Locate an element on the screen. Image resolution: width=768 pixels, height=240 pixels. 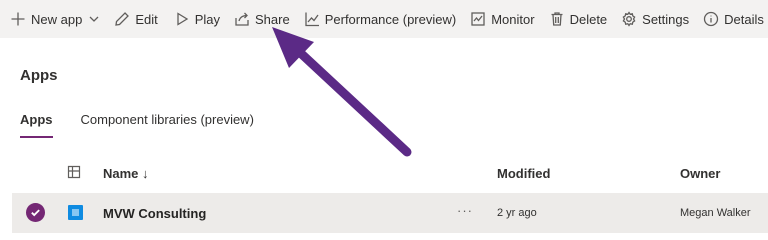
edit-button: Edit is located at coordinates (136, 19).